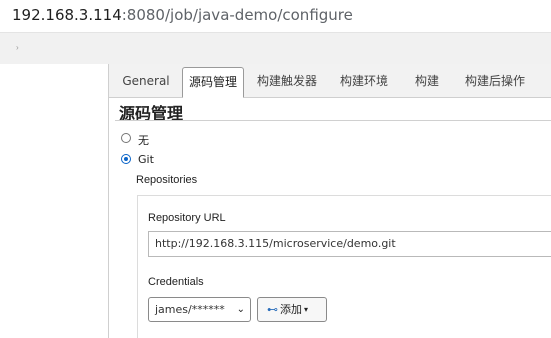 The width and height of the screenshot is (551, 338). I want to click on repository-url-label: Repository URL, so click(187, 218).